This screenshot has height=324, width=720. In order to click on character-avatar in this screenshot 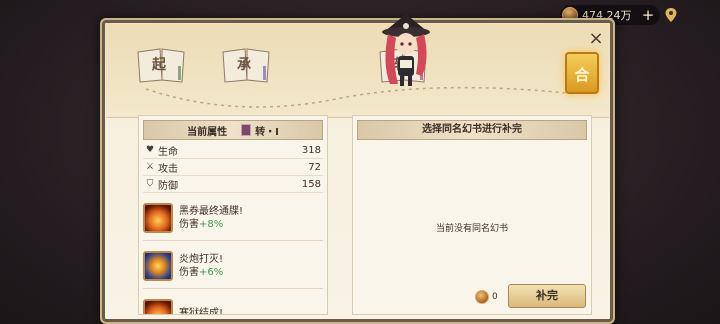, I will do `click(406, 50)`.